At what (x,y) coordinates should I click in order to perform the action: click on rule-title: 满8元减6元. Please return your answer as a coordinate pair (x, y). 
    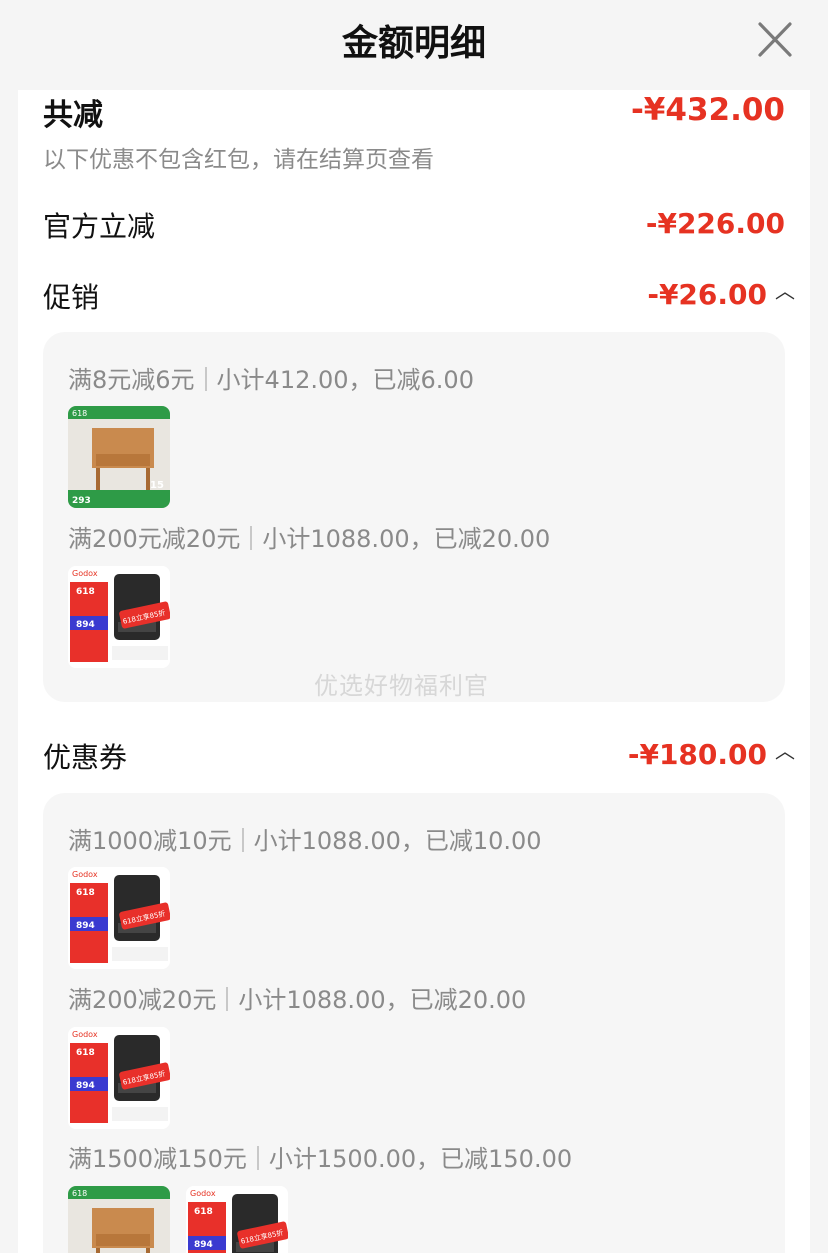
    Looking at the image, I should click on (131, 380).